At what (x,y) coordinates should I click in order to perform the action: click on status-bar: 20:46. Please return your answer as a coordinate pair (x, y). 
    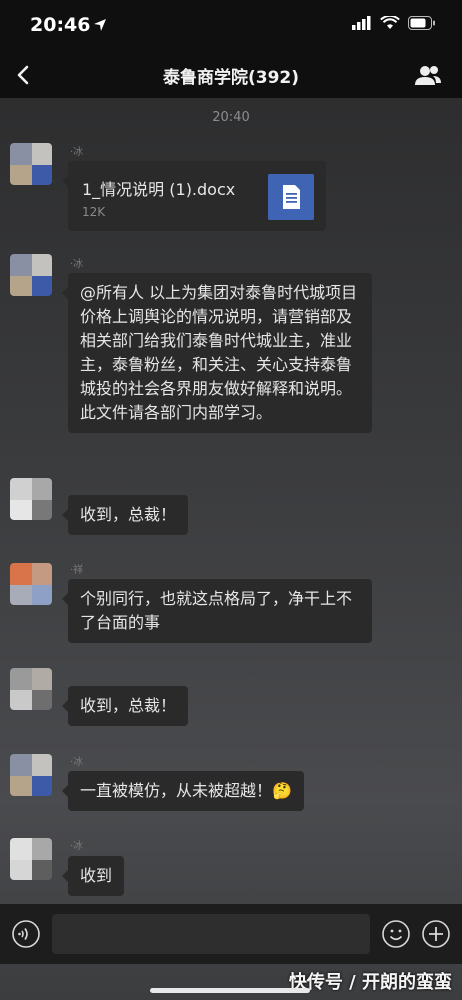
    Looking at the image, I should click on (231, 26).